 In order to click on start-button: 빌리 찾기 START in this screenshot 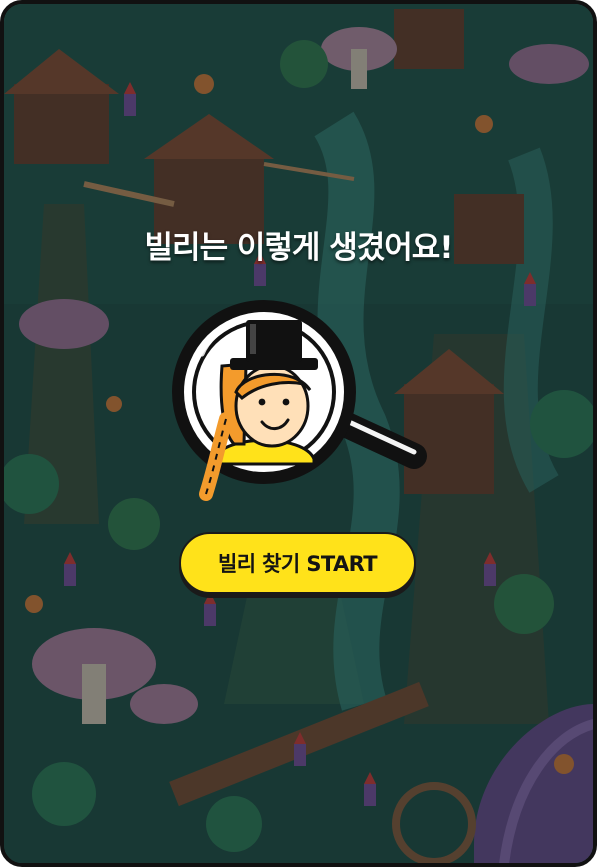, I will do `click(297, 563)`.